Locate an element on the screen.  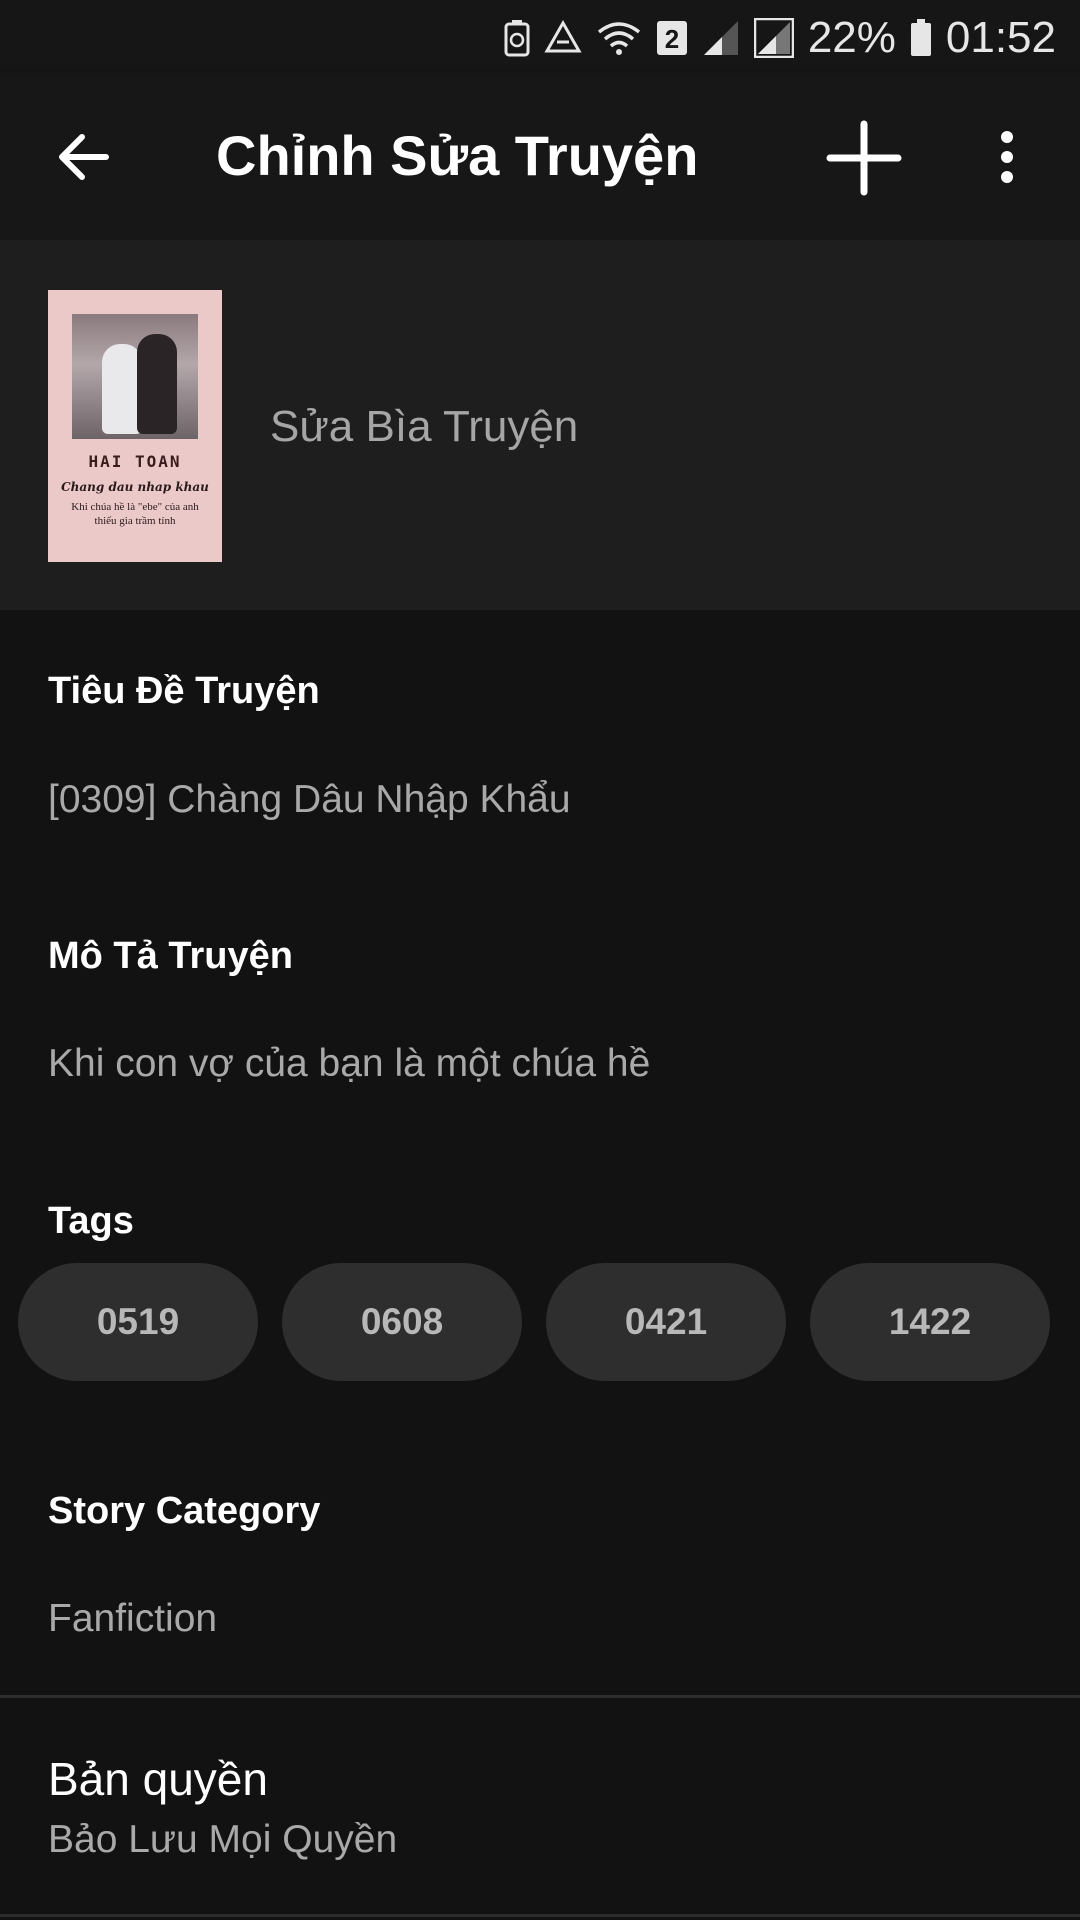
more-vert-icon is located at coordinates (1007, 157).